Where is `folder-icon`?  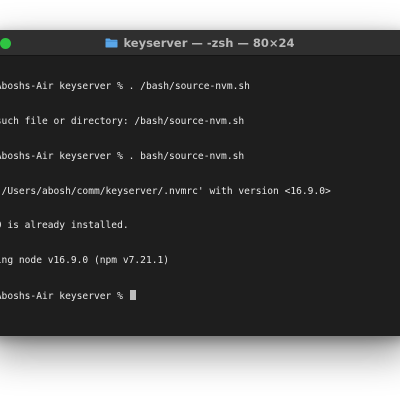 folder-icon is located at coordinates (111, 43).